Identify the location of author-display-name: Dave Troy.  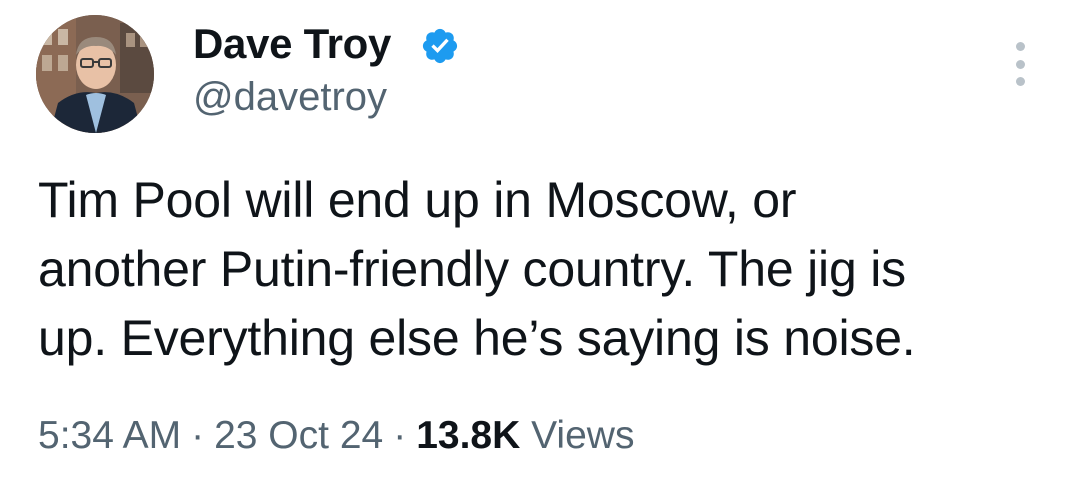
(292, 44).